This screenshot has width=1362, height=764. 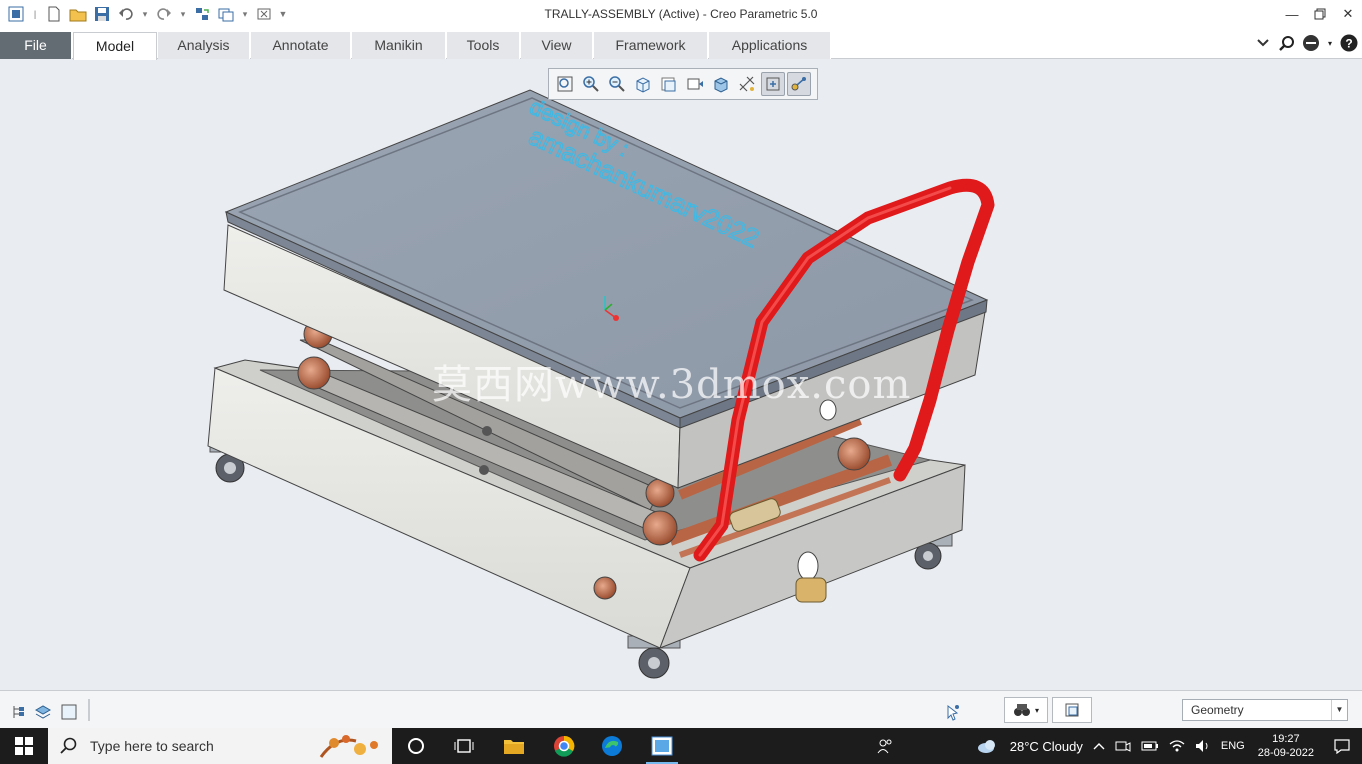 What do you see at coordinates (799, 84) in the screenshot?
I see `annotation-display-icon` at bounding box center [799, 84].